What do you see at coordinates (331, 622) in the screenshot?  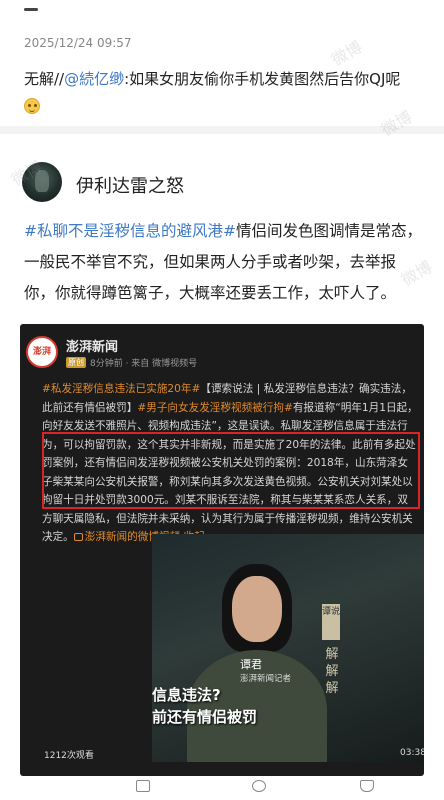 I see `program-chip: 谭说` at bounding box center [331, 622].